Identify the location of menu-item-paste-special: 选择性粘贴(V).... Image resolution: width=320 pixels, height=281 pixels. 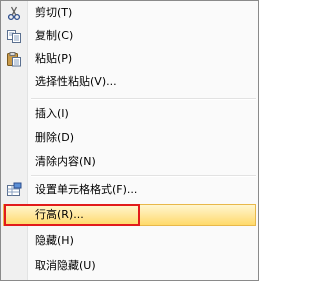
(129, 82).